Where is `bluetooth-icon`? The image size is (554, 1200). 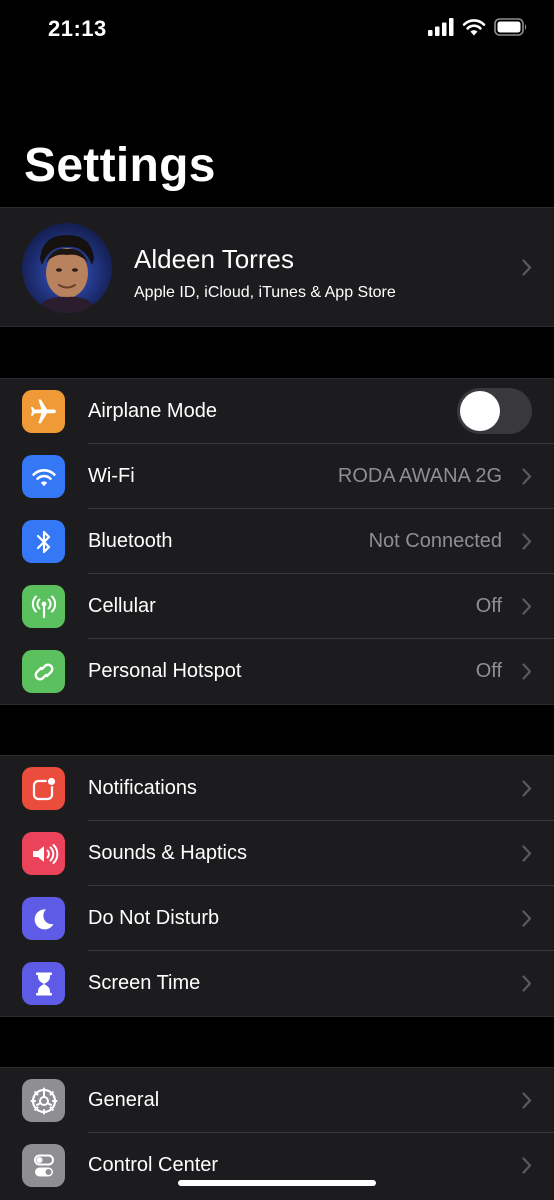 bluetooth-icon is located at coordinates (43, 541).